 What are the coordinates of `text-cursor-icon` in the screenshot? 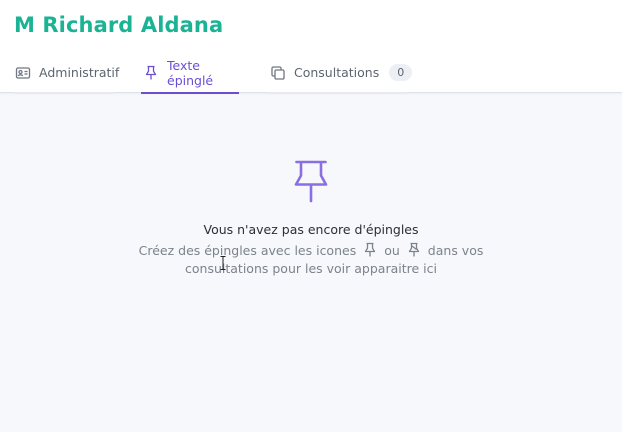 It's located at (223, 263).